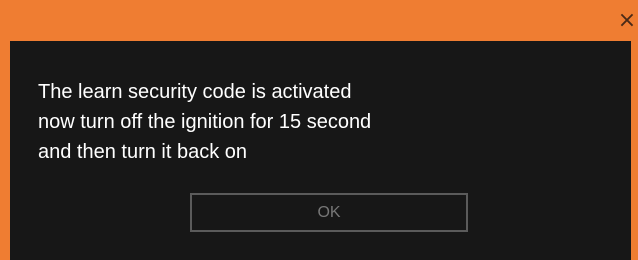 The height and width of the screenshot is (260, 638). I want to click on ok-button: OK, so click(329, 212).